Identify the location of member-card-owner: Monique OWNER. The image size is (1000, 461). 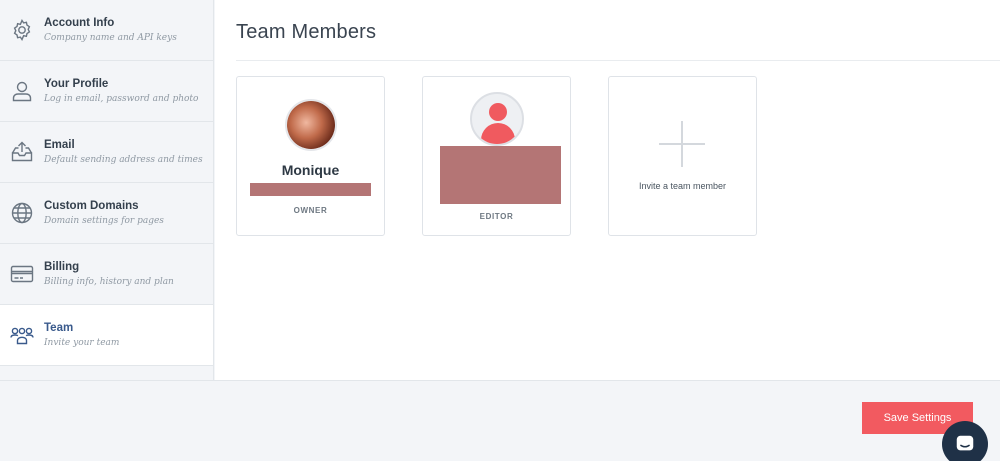
(310, 156).